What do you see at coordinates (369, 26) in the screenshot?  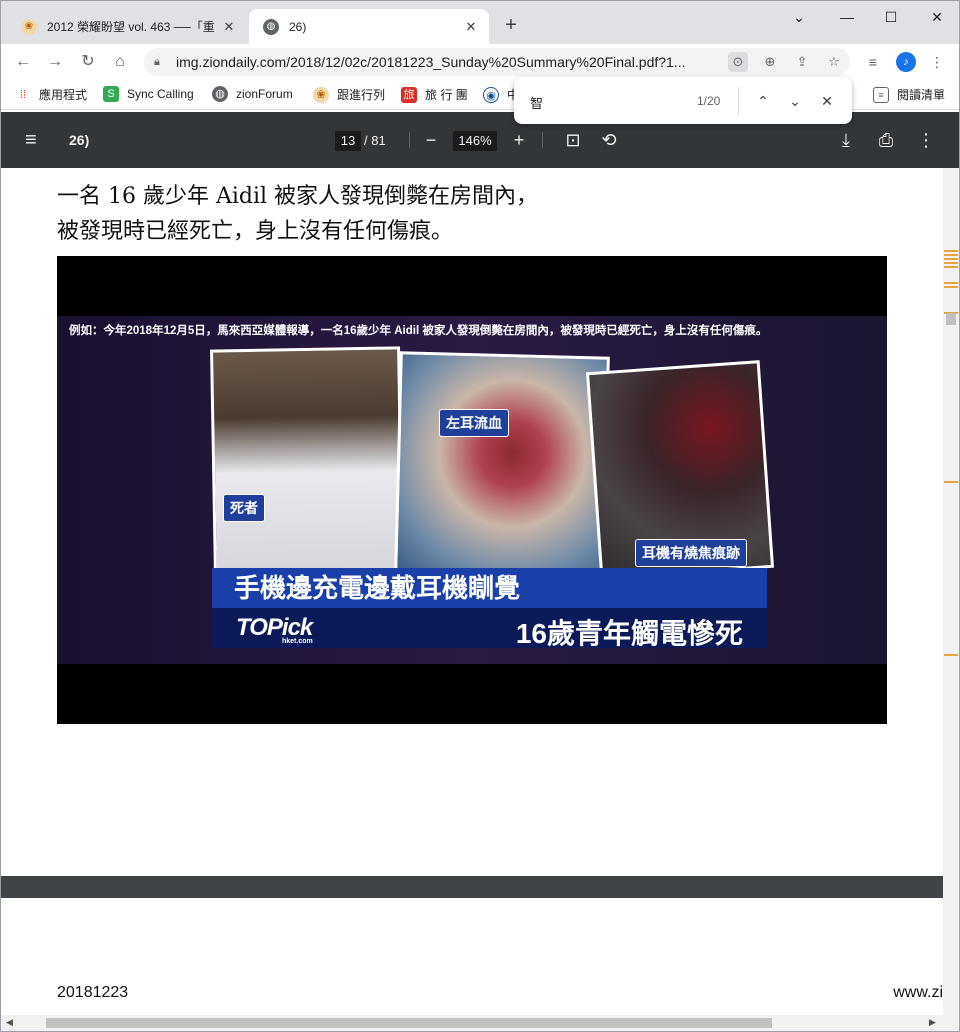 I see `tab-active: ◍ 26) ✕` at bounding box center [369, 26].